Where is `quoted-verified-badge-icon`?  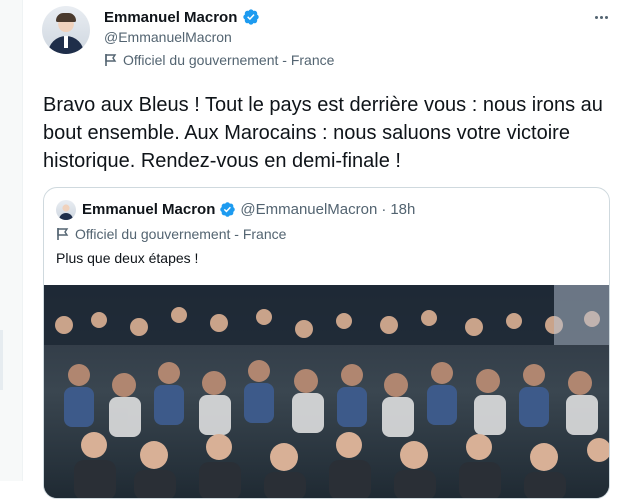 quoted-verified-badge-icon is located at coordinates (228, 209).